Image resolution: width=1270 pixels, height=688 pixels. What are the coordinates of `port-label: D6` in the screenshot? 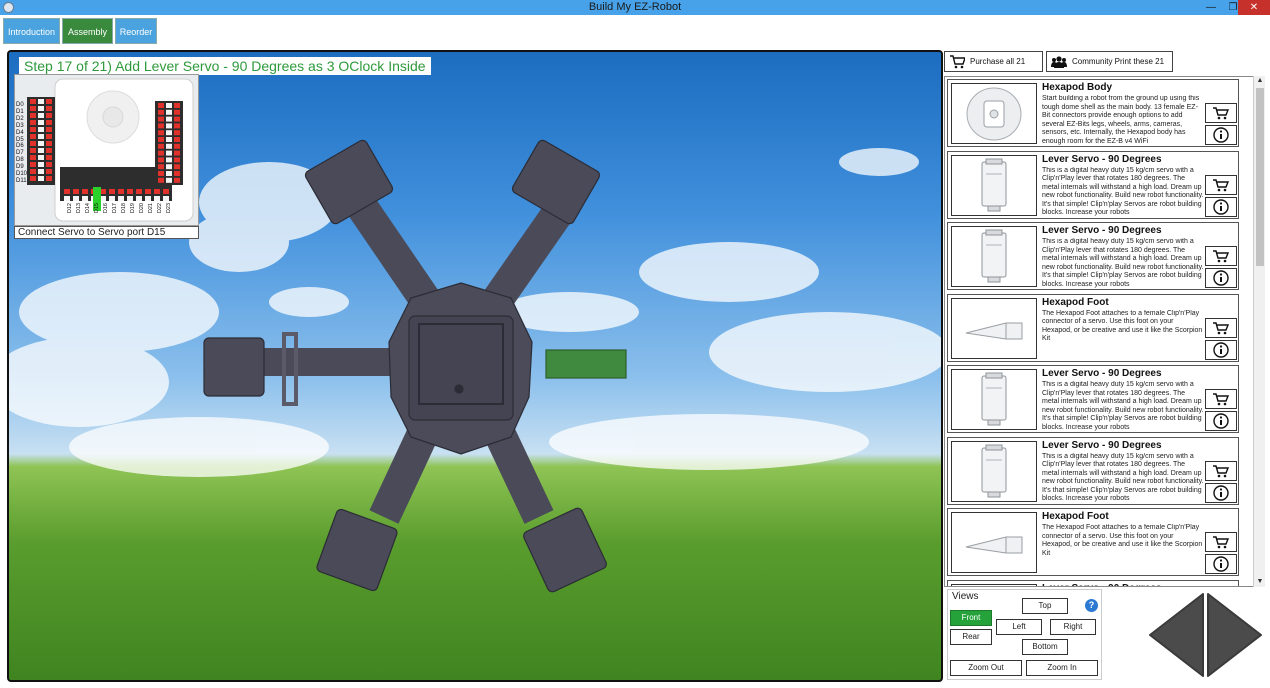 It's located at (20, 146).